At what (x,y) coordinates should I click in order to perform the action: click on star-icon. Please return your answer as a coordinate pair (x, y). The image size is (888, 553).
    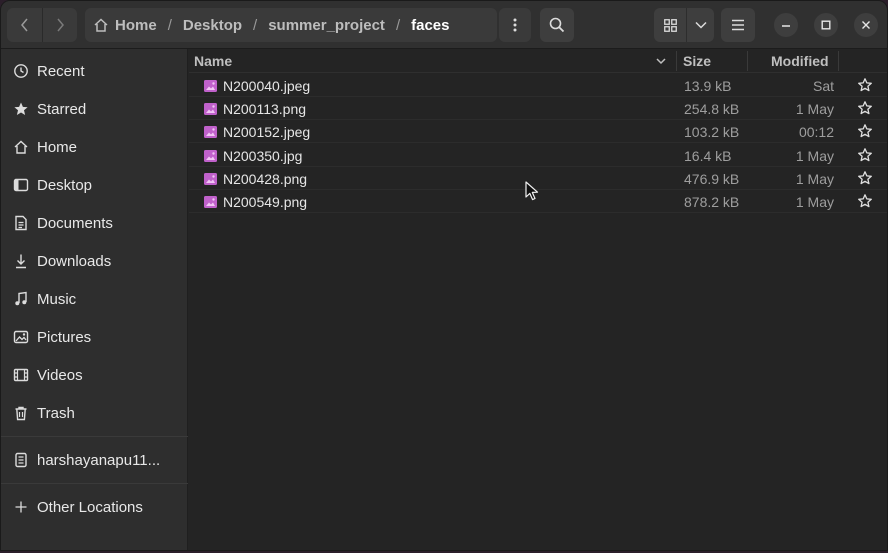
    Looking at the image, I should click on (21, 109).